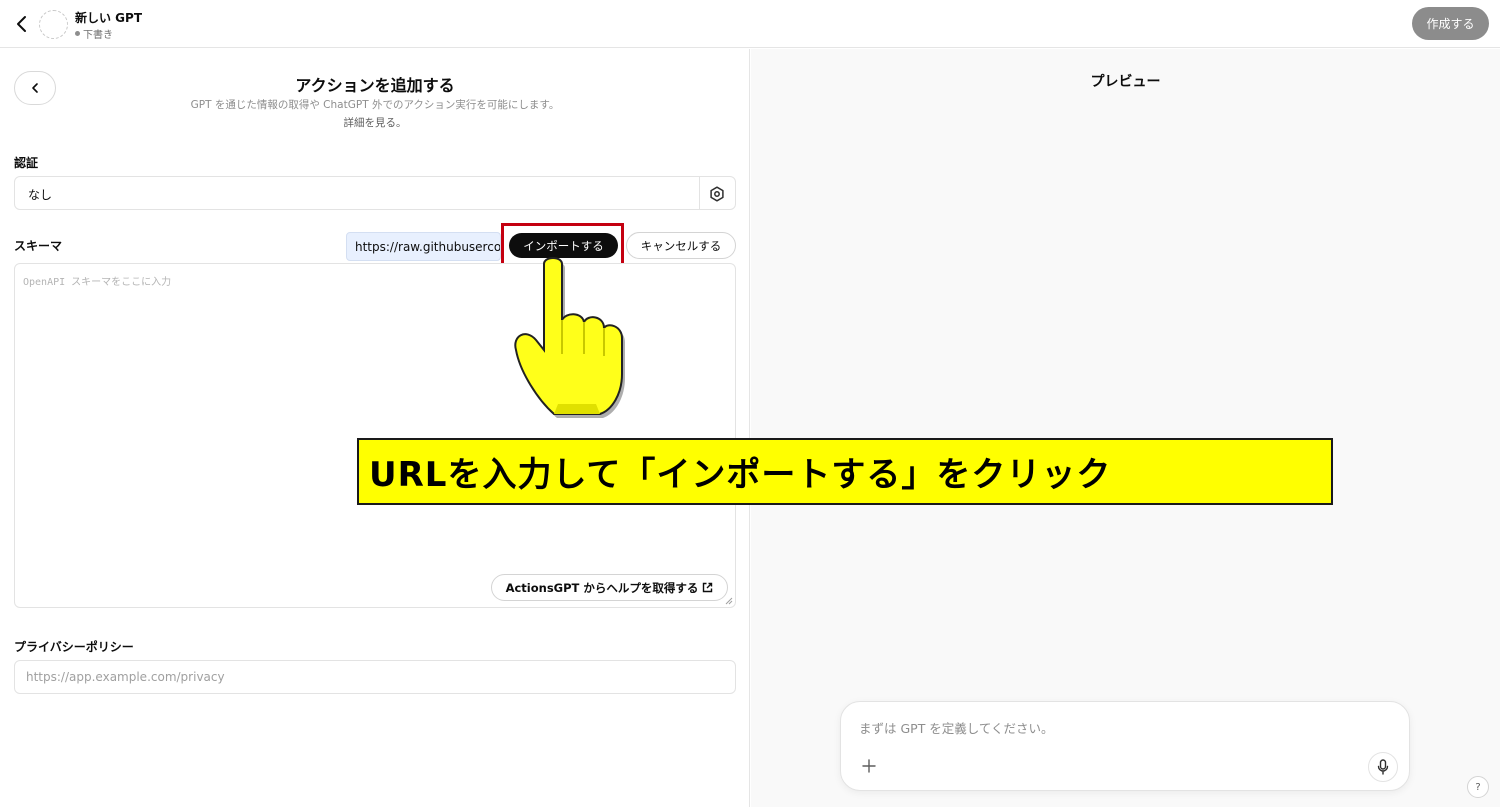 The image size is (1500, 807). I want to click on microphone-icon, so click(1383, 767).